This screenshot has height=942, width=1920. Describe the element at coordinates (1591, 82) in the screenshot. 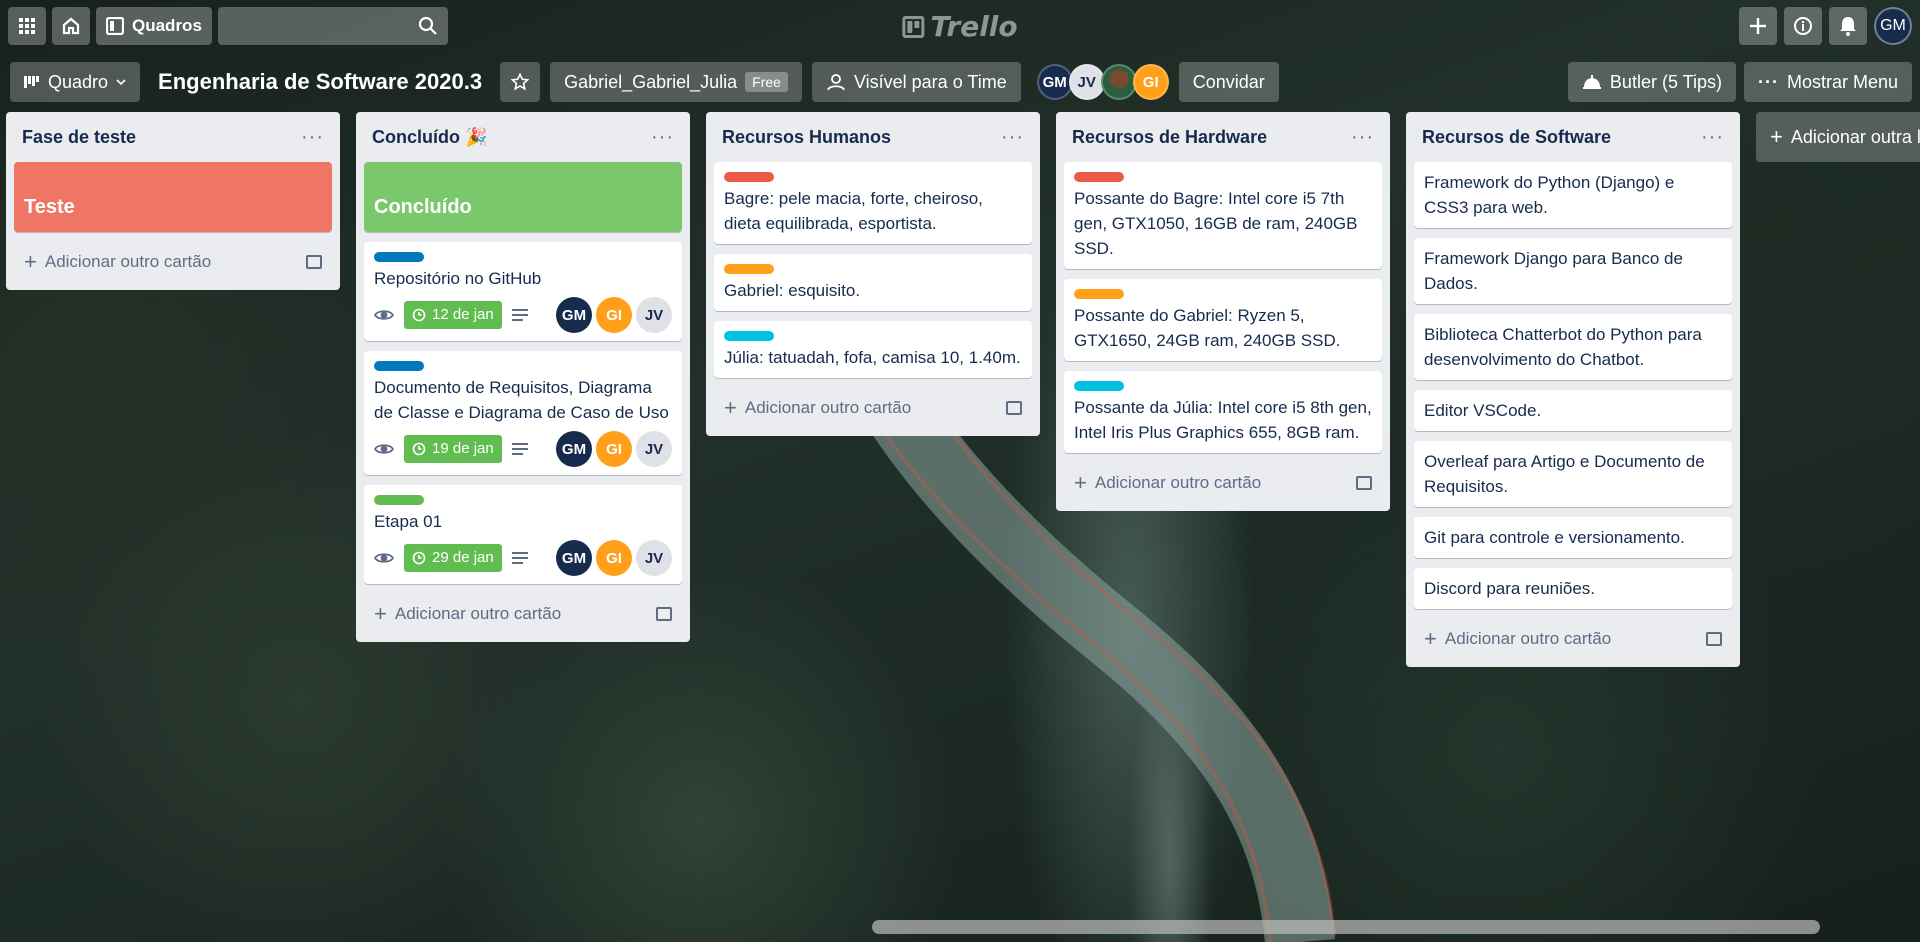

I see `butler-bell-icon` at that location.